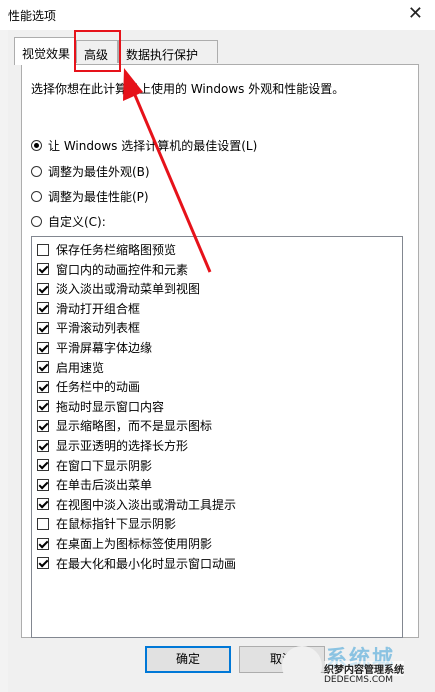 Image resolution: width=435 pixels, height=692 pixels. I want to click on effect-item: 任务栏中的动画, so click(88, 386).